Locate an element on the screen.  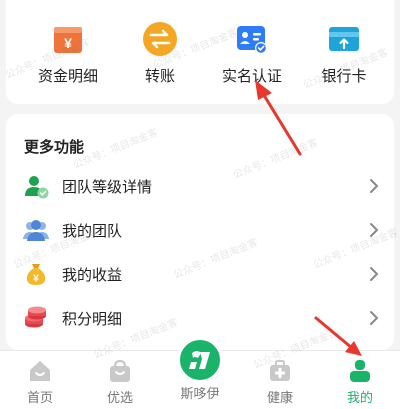
home-icon is located at coordinates (40, 371).